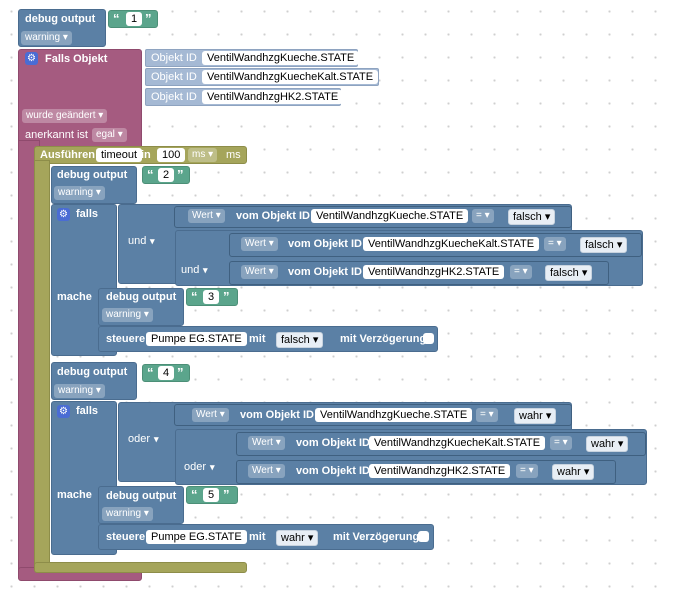 The image size is (677, 590). What do you see at coordinates (119, 155) in the screenshot?
I see `timeout-name-field: timeout` at bounding box center [119, 155].